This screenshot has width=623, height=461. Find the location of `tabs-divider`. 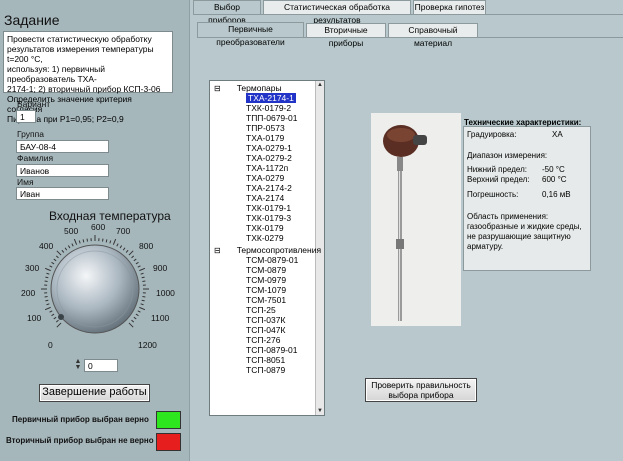

tabs-divider is located at coordinates (408, 14).